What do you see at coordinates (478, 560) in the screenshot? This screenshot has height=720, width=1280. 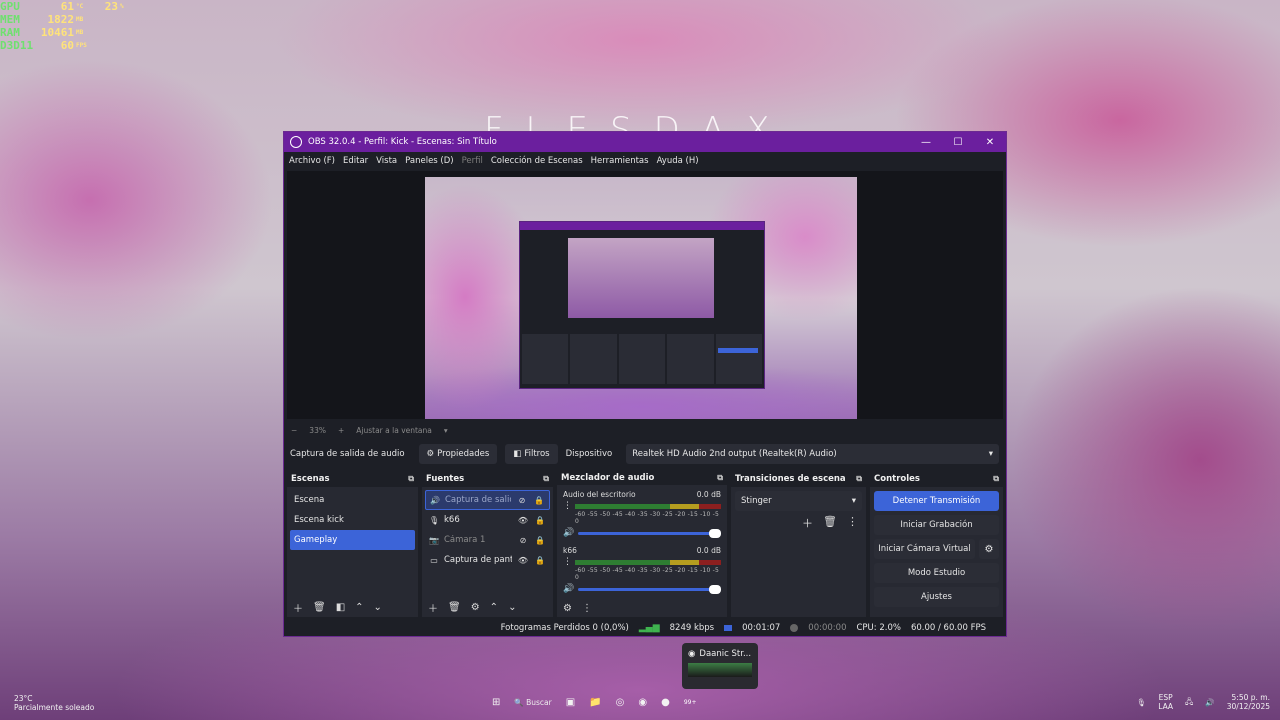 I see `source-label: Captura de panta` at bounding box center [478, 560].